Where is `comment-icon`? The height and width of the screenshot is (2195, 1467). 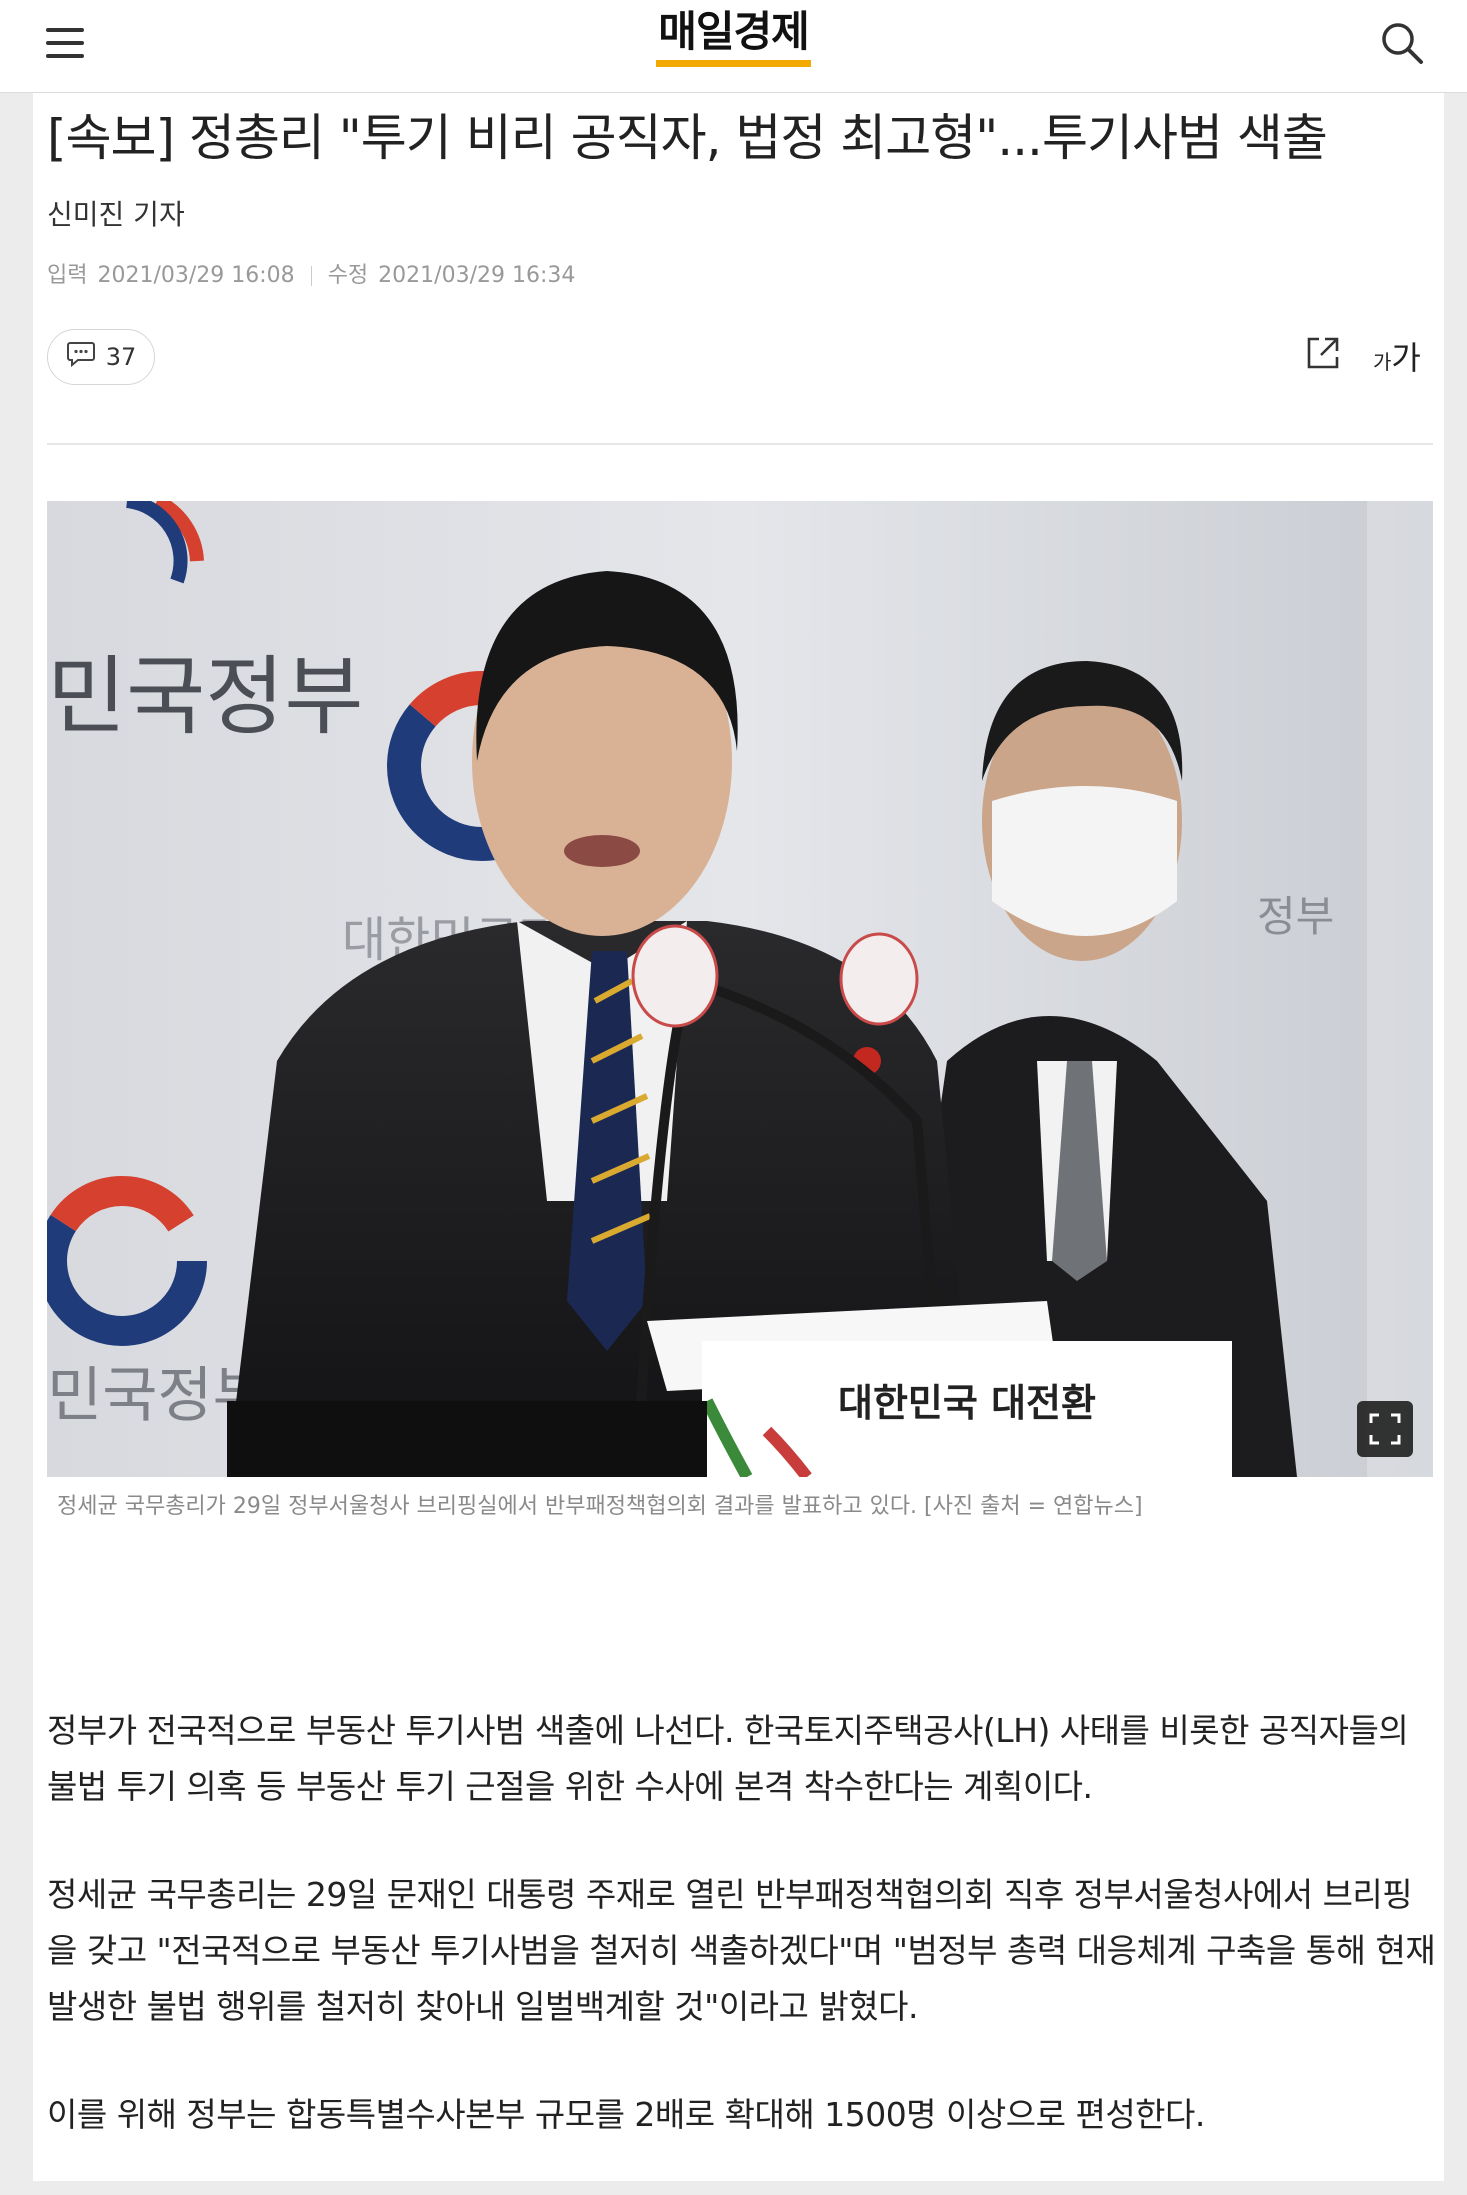
comment-icon is located at coordinates (81, 357).